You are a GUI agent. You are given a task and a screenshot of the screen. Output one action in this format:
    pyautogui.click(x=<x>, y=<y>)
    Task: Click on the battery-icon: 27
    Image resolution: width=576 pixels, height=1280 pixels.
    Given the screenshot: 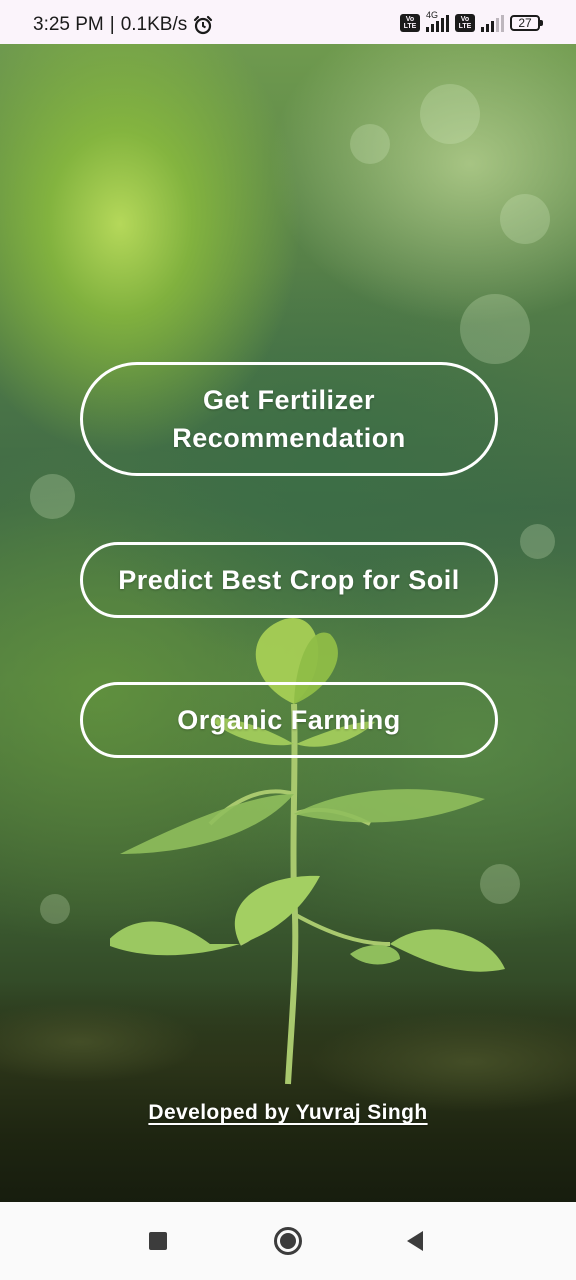 What is the action you would take?
    pyautogui.click(x=526, y=23)
    